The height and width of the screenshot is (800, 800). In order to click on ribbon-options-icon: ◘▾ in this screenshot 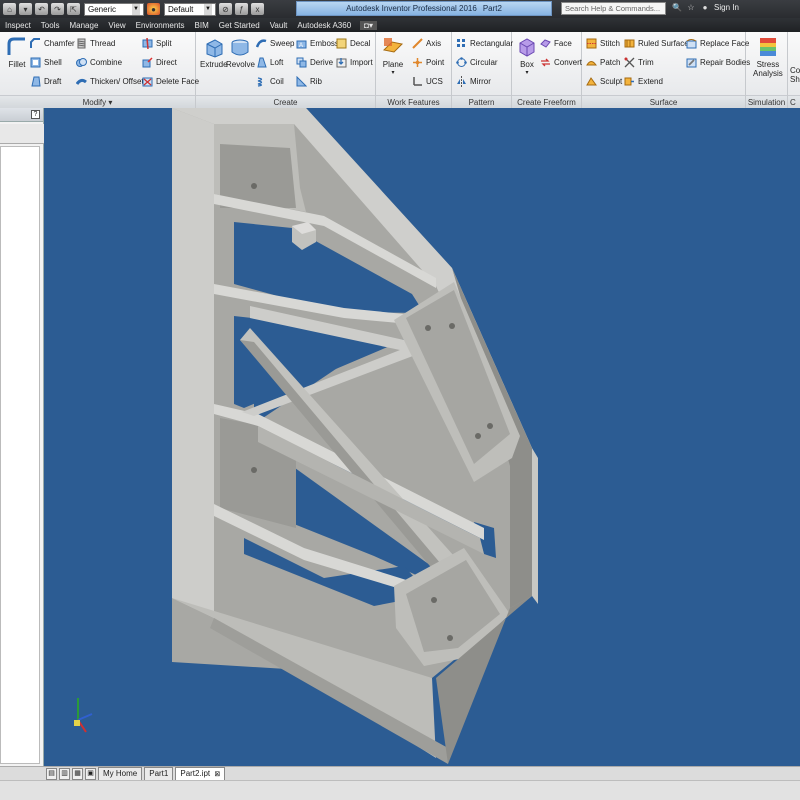, I will do `click(369, 25)`.